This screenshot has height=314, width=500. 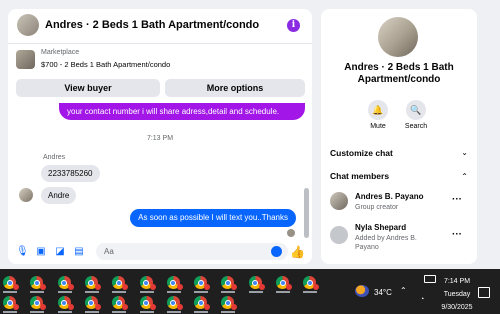 What do you see at coordinates (70, 173) in the screenshot?
I see `incoming-message: 2233785260` at bounding box center [70, 173].